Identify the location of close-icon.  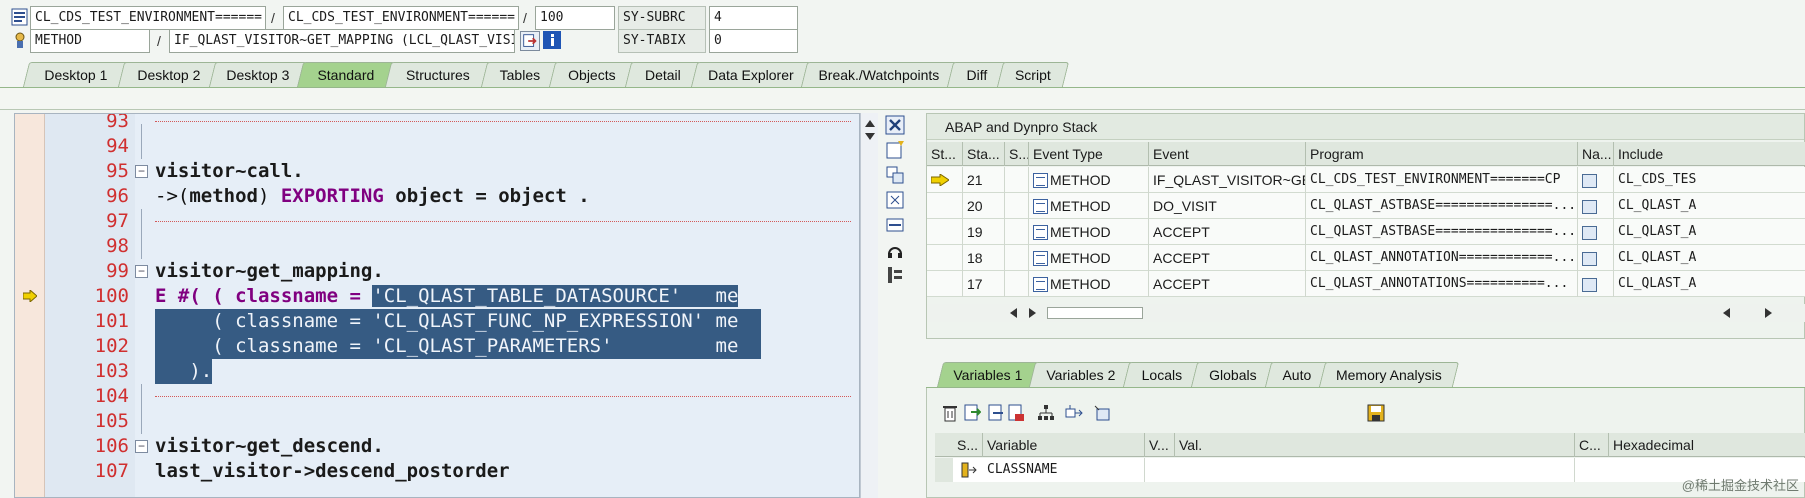
(895, 125).